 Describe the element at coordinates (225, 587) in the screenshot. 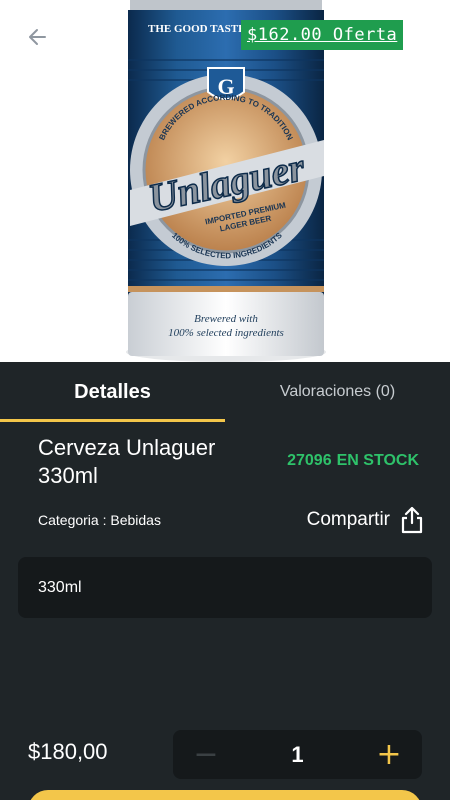

I see `variant-selector: 330ml` at that location.